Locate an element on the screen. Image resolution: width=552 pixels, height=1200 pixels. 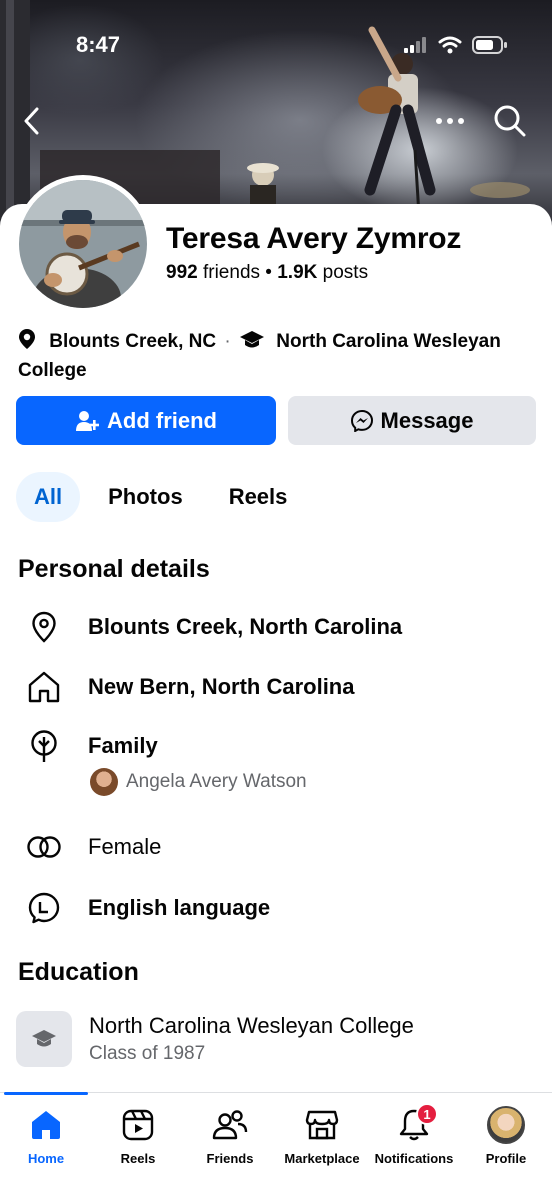
language-bubble-icon is located at coordinates (44, 908).